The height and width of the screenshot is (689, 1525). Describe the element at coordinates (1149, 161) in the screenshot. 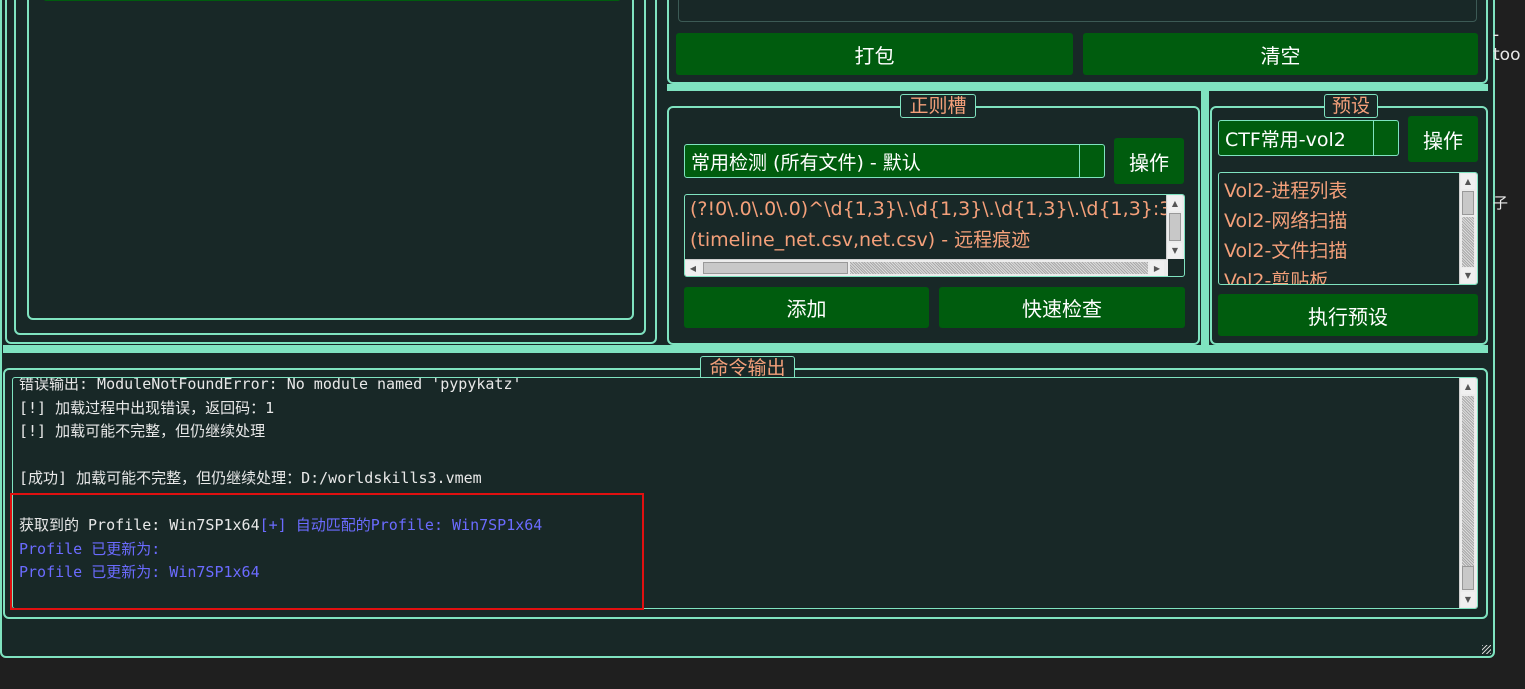

I see `regex-action-button: 操作` at that location.